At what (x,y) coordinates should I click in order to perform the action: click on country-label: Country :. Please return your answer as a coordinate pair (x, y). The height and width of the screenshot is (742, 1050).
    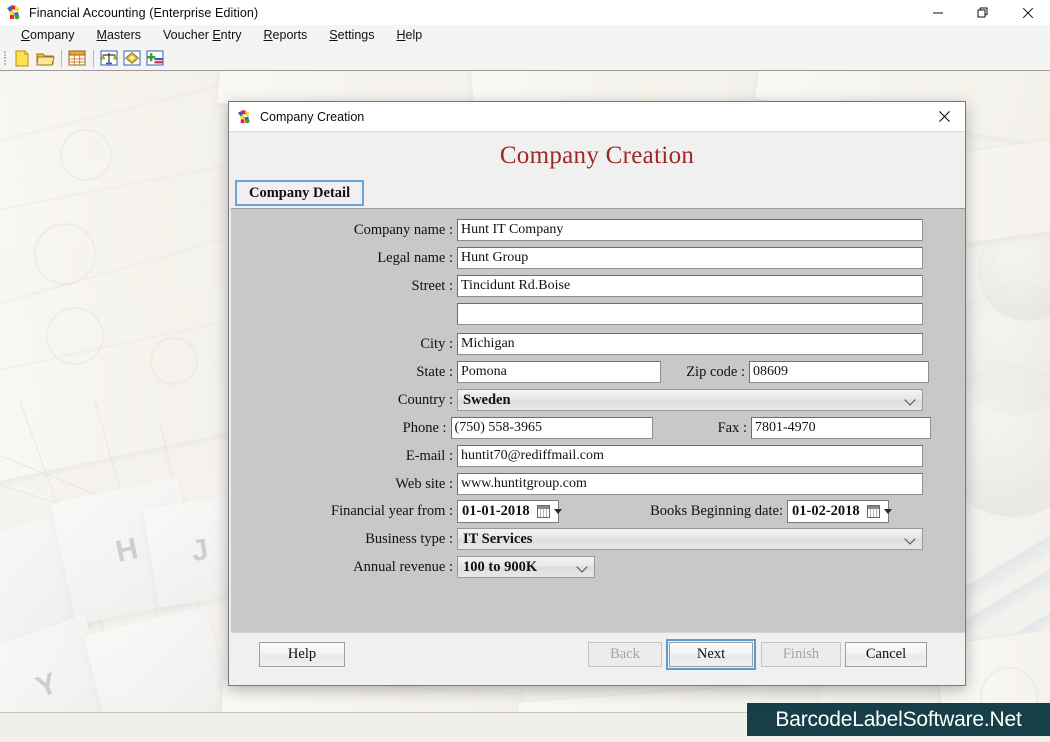
    Looking at the image, I should click on (425, 399).